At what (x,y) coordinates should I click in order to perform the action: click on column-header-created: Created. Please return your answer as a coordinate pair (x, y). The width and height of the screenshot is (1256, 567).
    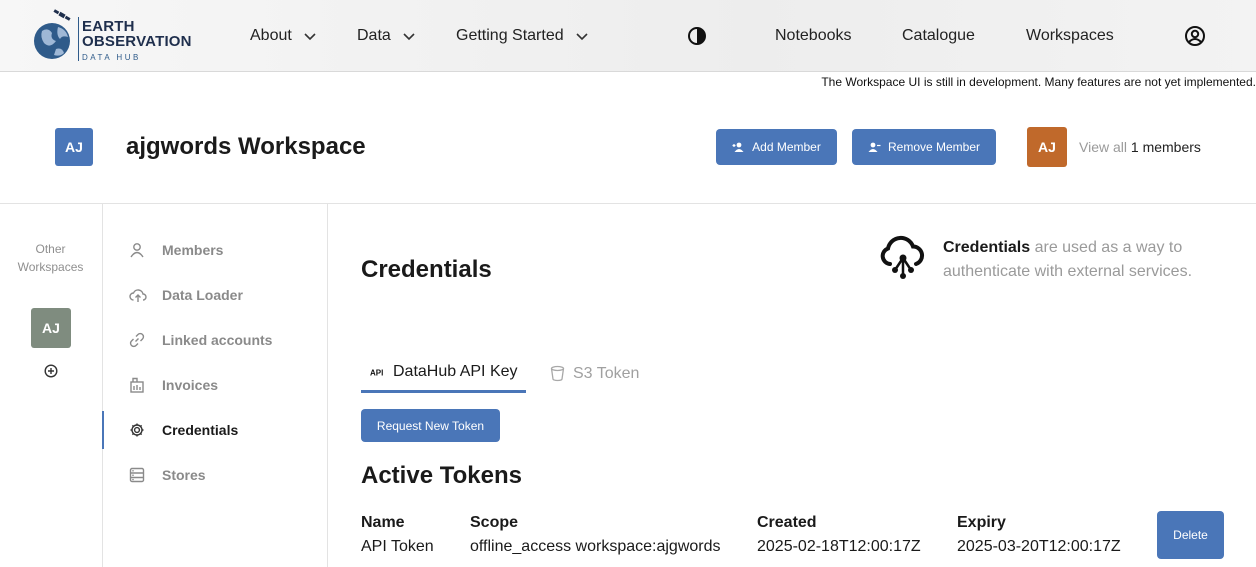
    Looking at the image, I should click on (787, 522).